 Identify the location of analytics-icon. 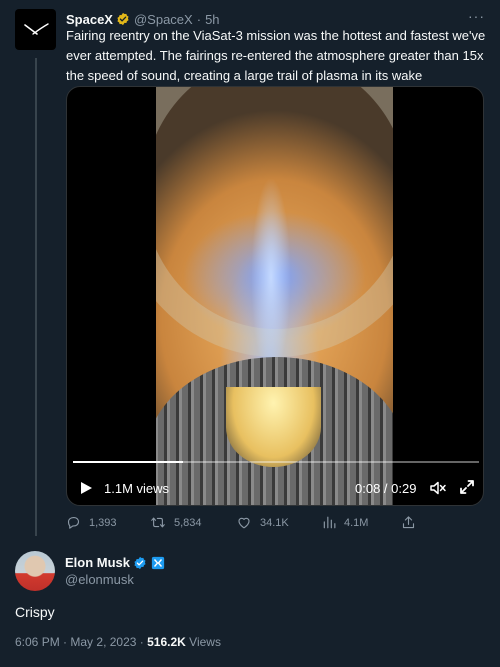
(329, 522).